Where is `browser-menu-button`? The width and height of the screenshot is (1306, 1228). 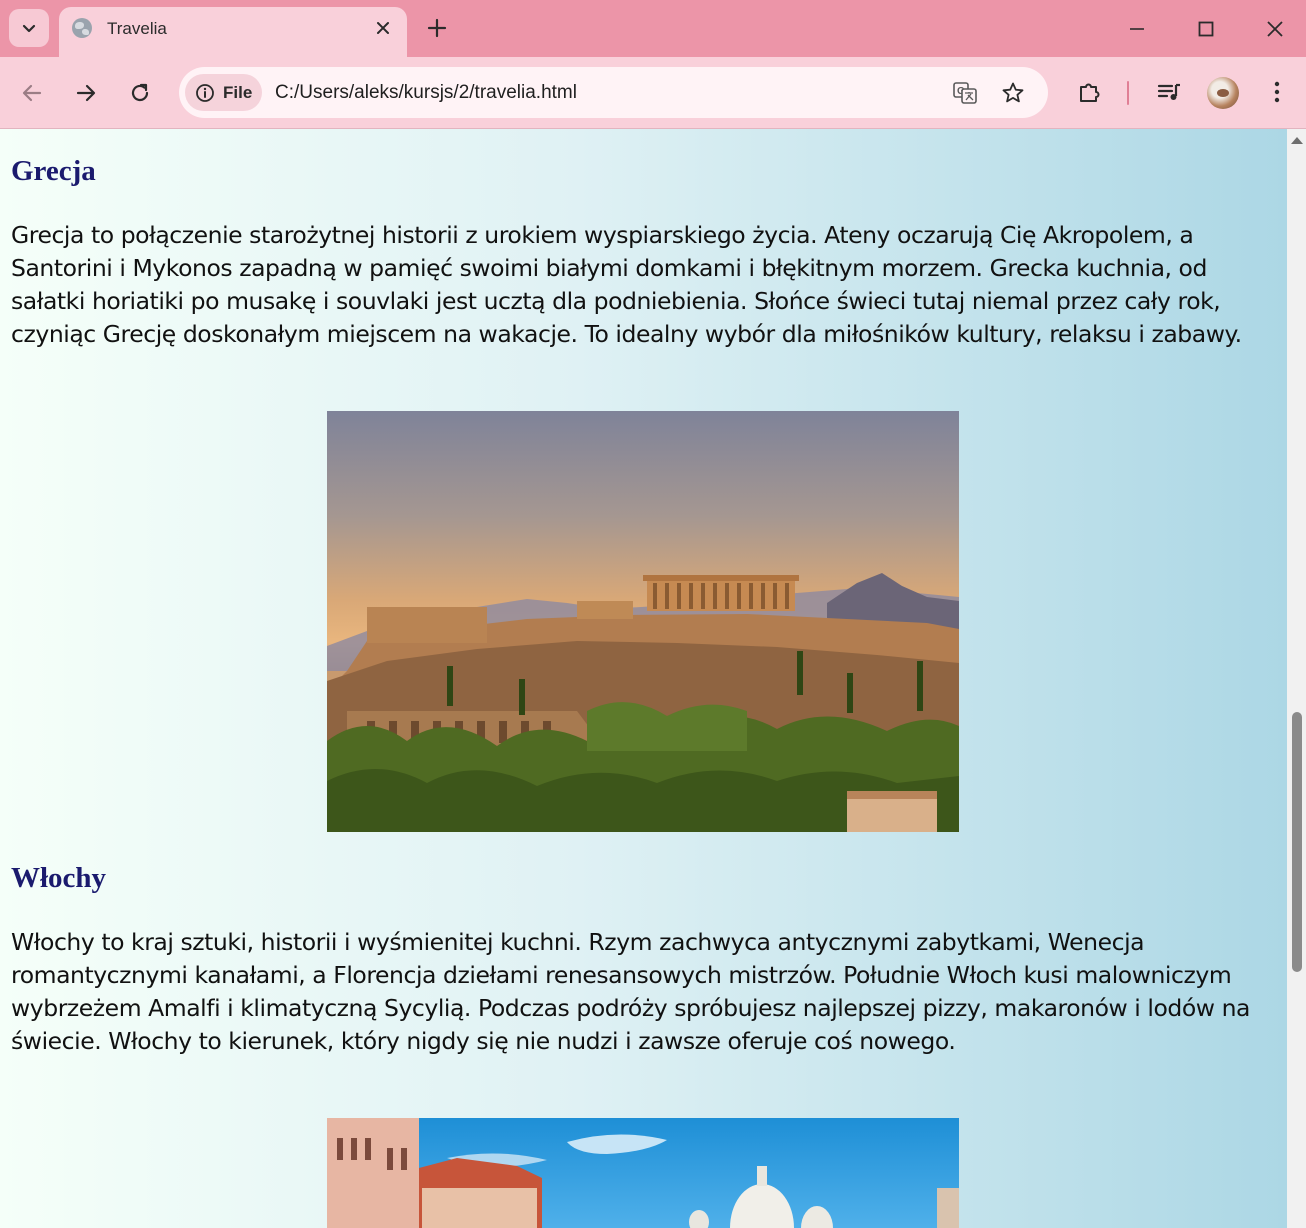 browser-menu-button is located at coordinates (1277, 92).